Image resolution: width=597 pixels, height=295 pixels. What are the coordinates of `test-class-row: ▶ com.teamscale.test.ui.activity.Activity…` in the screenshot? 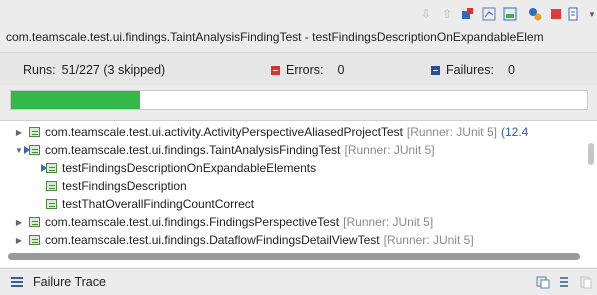 It's located at (271, 132).